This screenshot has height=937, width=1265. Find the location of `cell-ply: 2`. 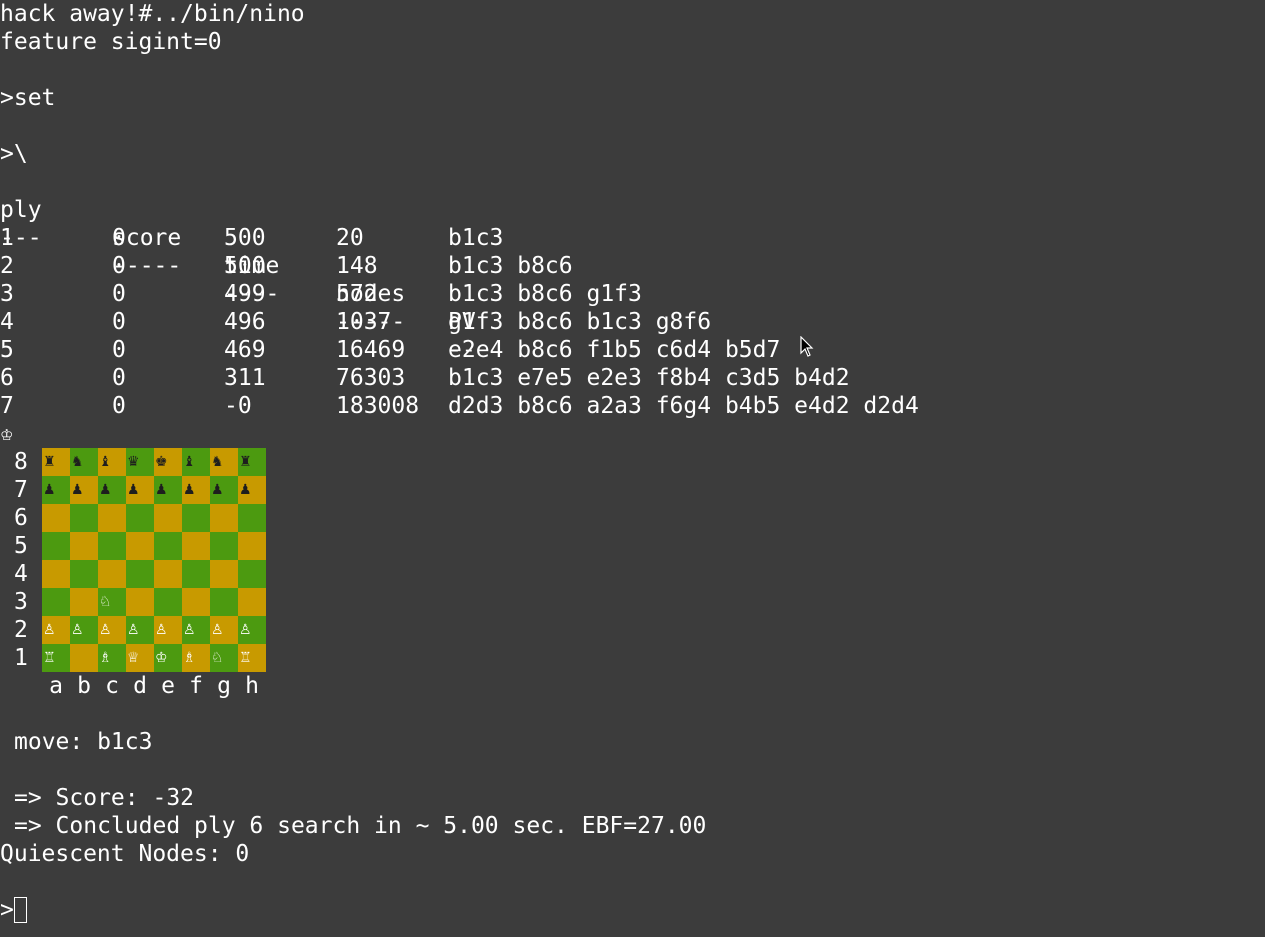

cell-ply: 2 is located at coordinates (7, 266).